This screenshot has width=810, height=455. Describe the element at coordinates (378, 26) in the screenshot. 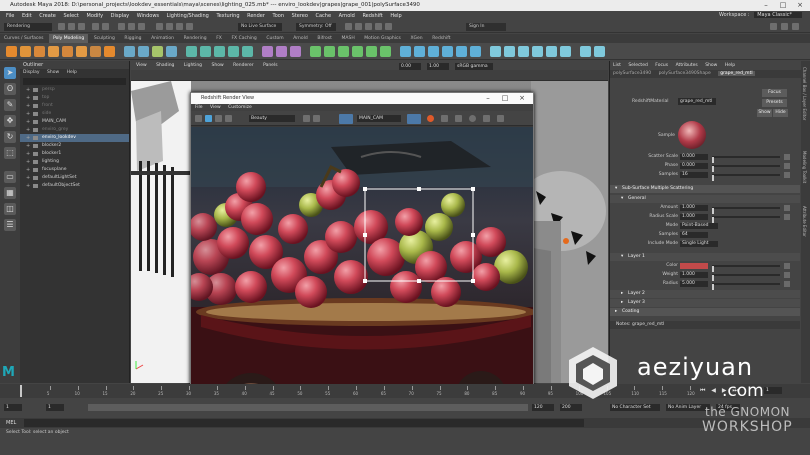

I see `hypershade-icon` at that location.